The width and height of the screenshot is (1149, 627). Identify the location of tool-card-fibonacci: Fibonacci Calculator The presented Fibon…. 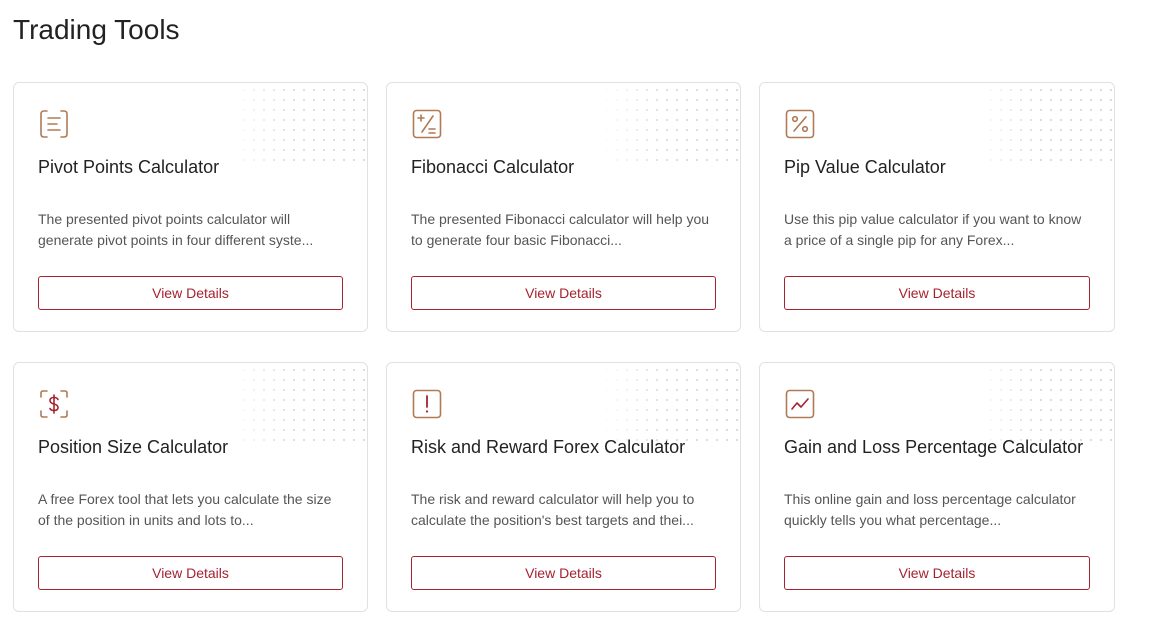
(563, 207).